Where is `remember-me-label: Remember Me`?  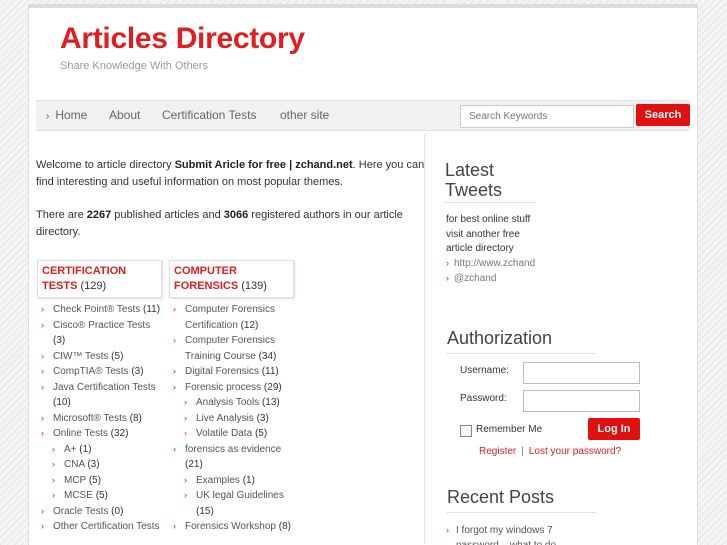 remember-me-label: Remember Me is located at coordinates (509, 429).